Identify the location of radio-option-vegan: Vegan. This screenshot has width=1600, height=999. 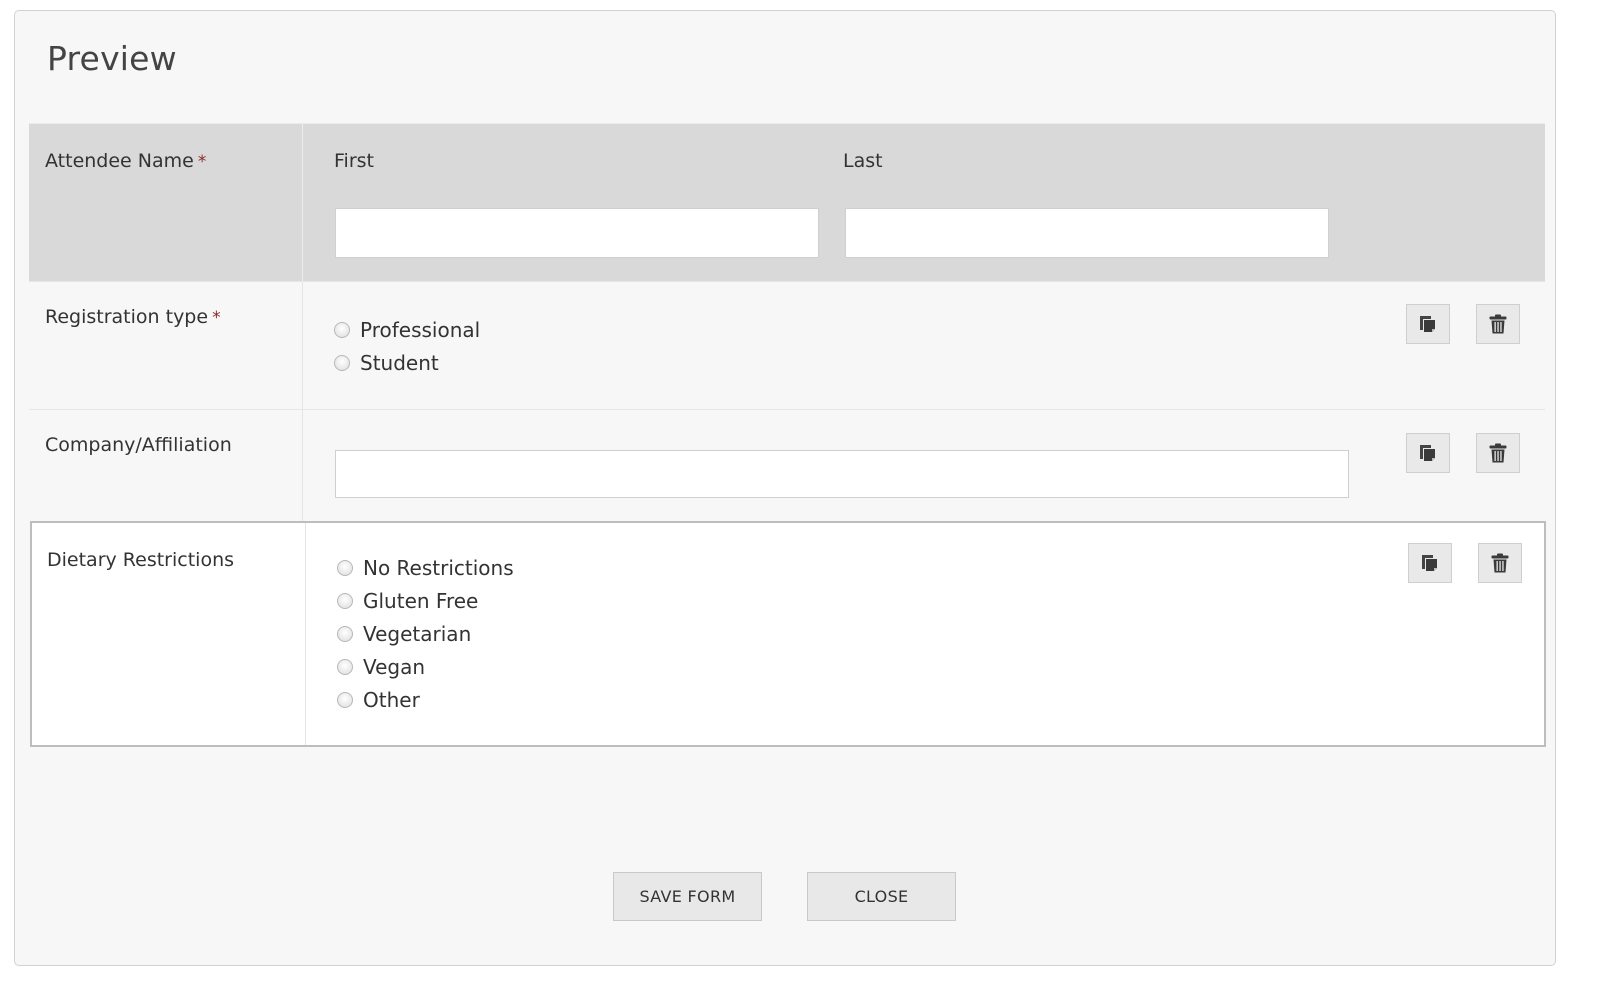
(425, 666).